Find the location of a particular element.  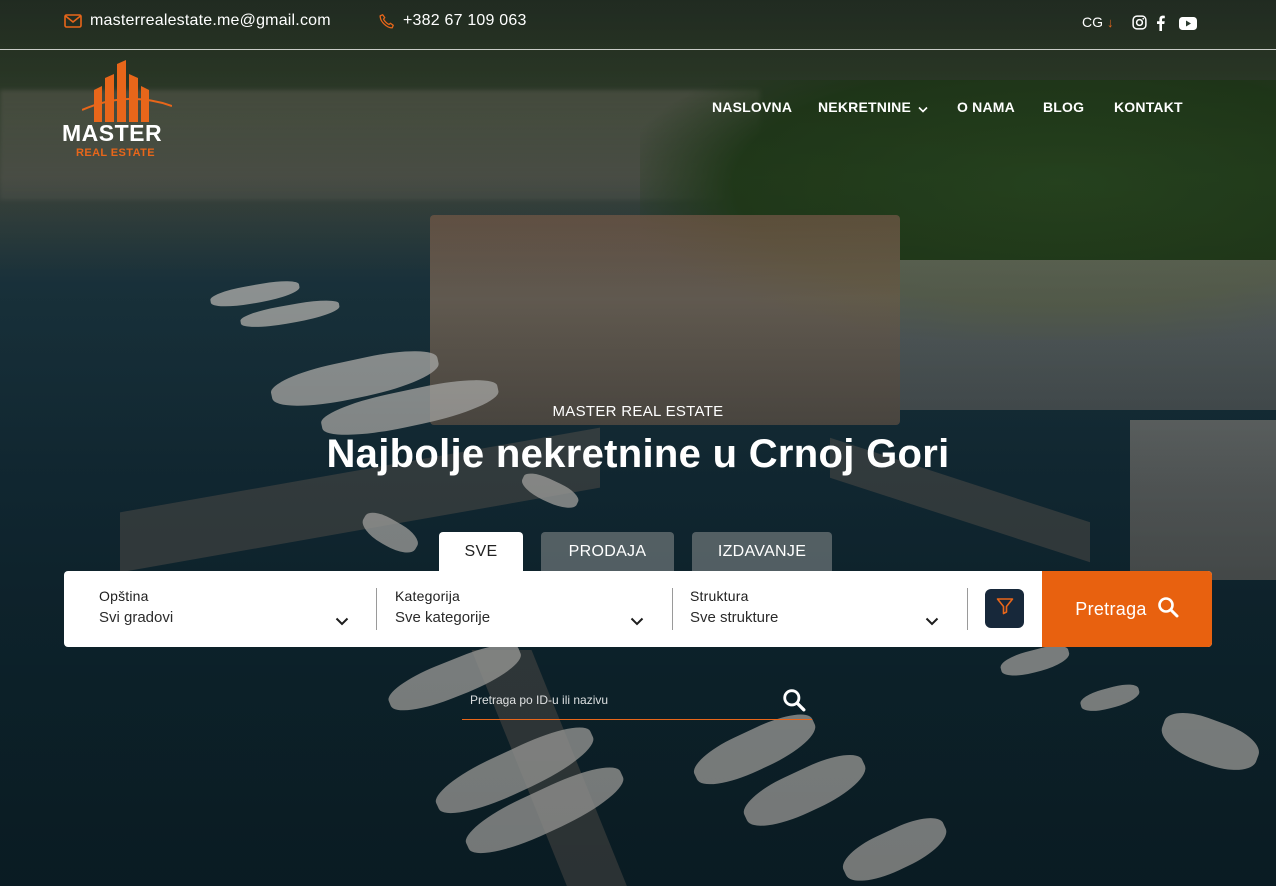

hero-headline: Najbolje nekretnine u Crnoj Gori is located at coordinates (638, 454).